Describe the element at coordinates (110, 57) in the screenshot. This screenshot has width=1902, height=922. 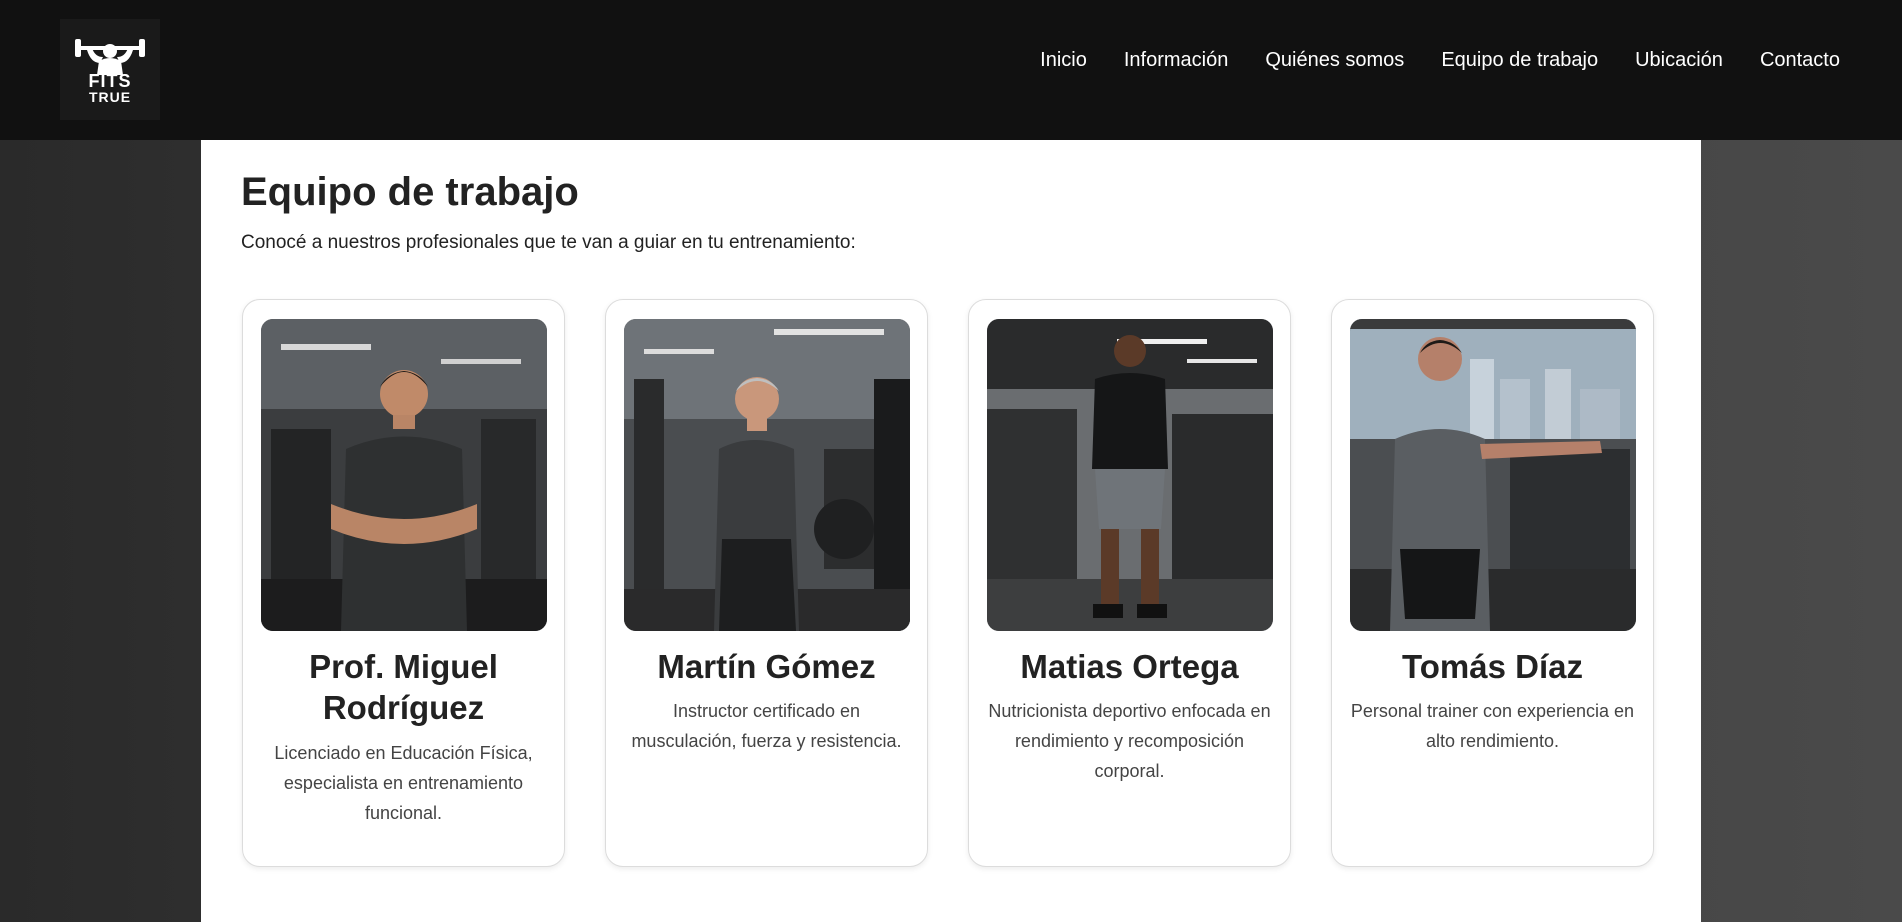
I see `bodybuilder-dumbbell-icon` at that location.